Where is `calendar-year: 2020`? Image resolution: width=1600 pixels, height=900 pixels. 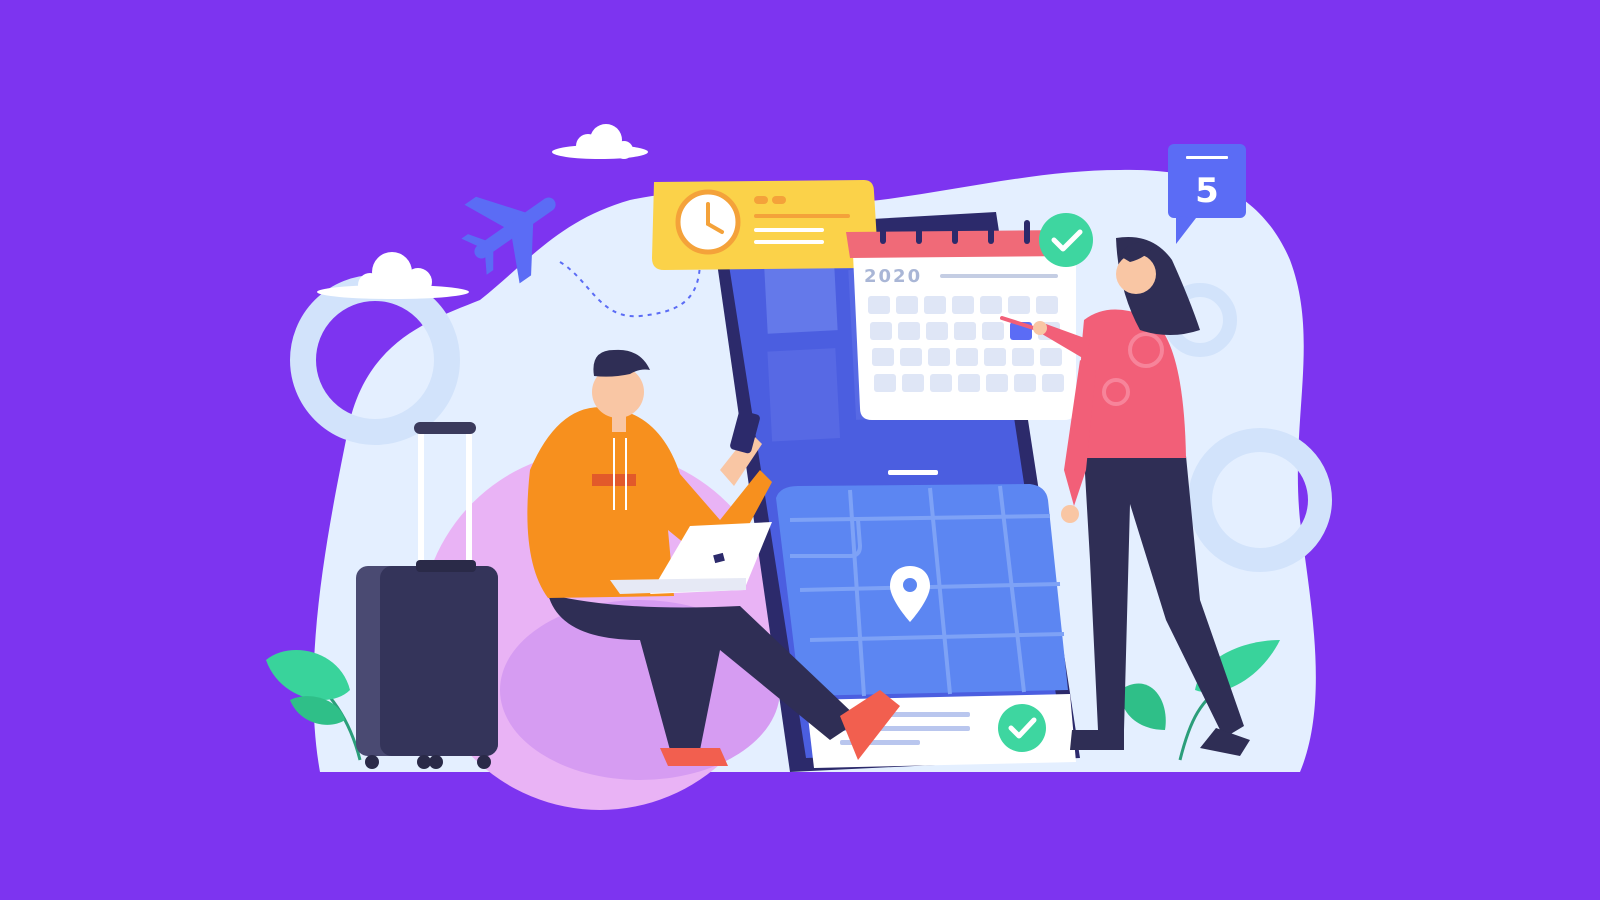 calendar-year: 2020 is located at coordinates (893, 276).